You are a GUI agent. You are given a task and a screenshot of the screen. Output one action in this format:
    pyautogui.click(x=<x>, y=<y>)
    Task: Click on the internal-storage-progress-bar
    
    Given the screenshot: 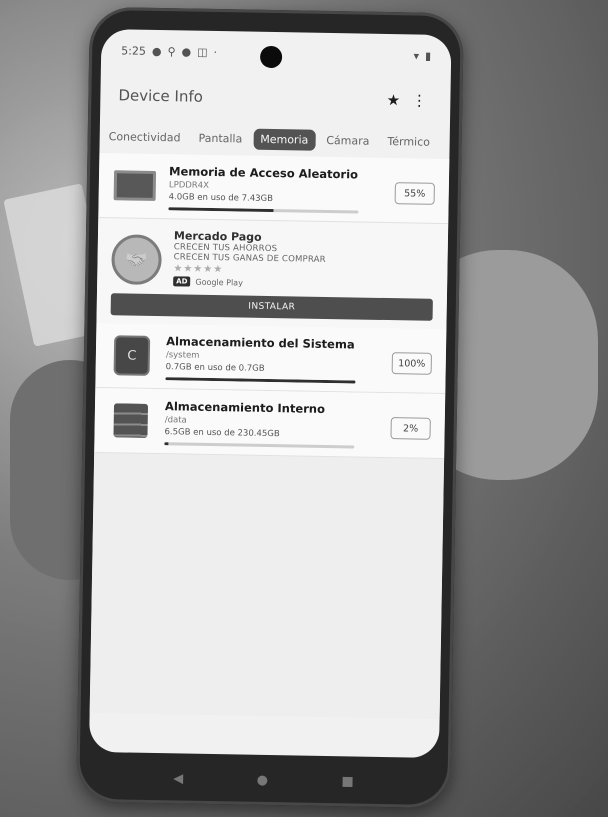 What is the action you would take?
    pyautogui.click(x=259, y=445)
    